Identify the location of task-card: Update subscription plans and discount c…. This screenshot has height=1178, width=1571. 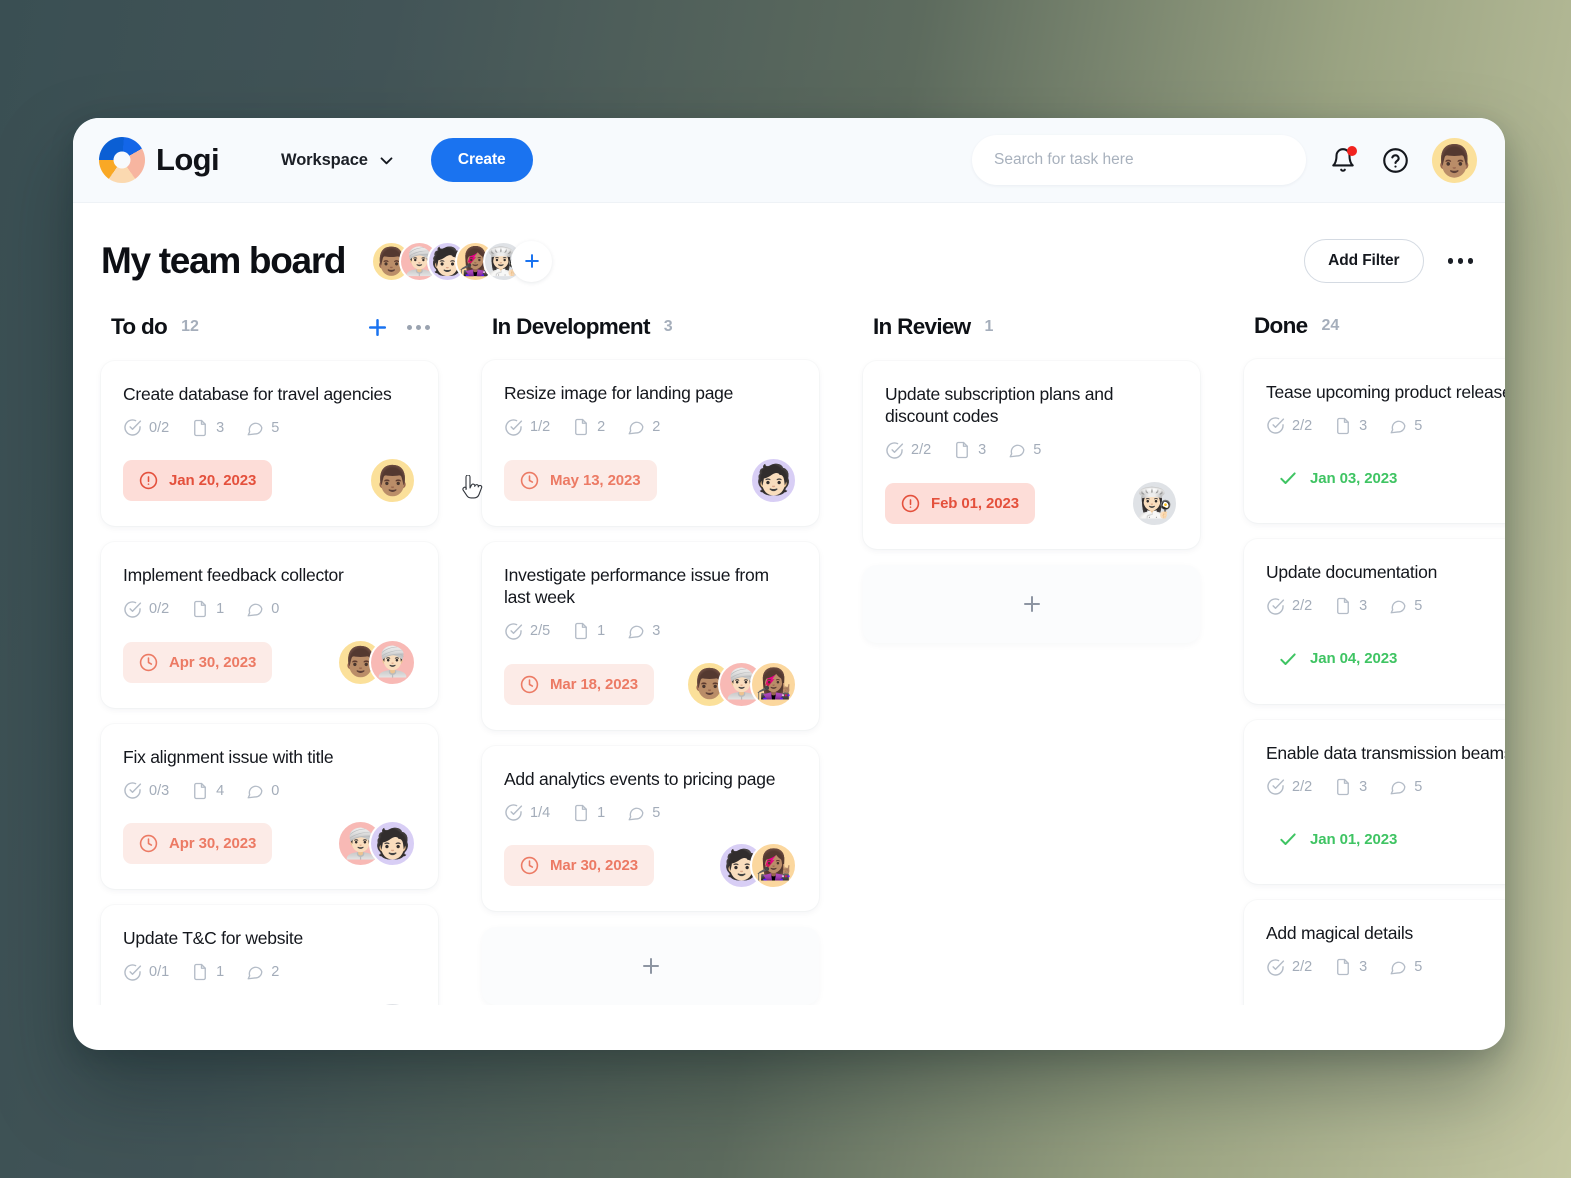
(1031, 455).